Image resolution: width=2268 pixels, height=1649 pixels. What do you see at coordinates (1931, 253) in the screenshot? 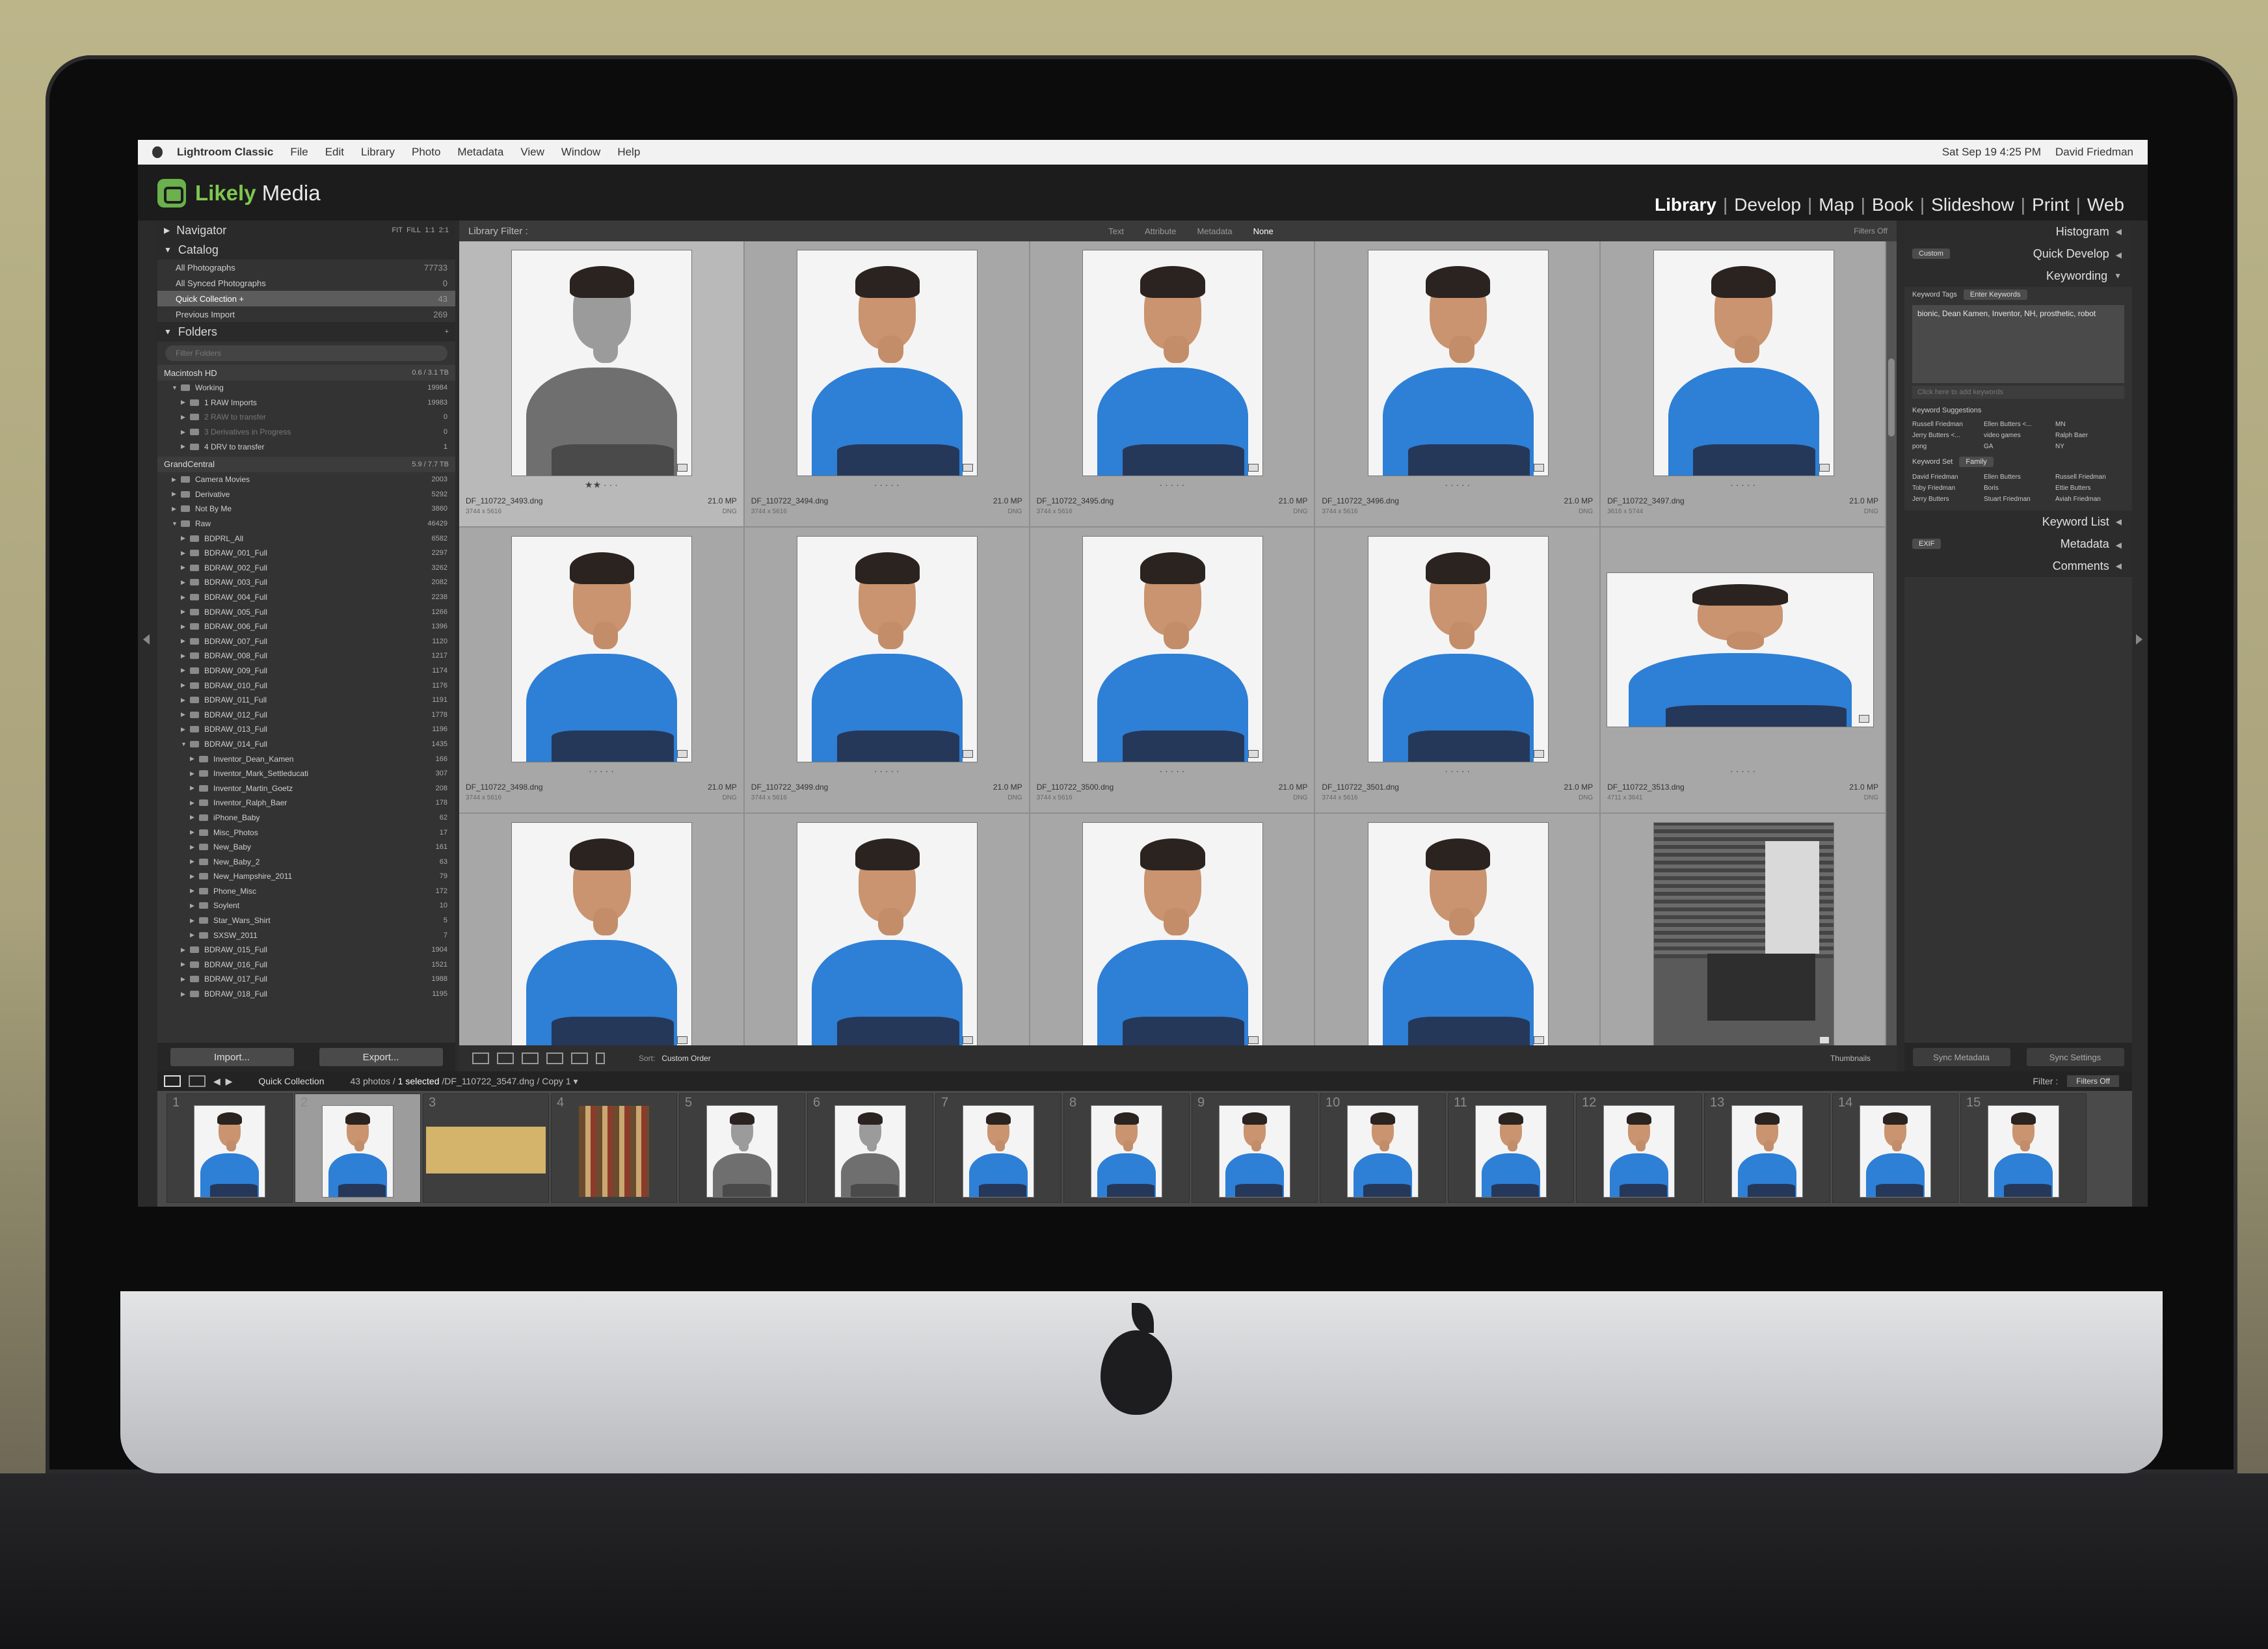
I see `quick-develop-preset-select: Custom` at bounding box center [1931, 253].